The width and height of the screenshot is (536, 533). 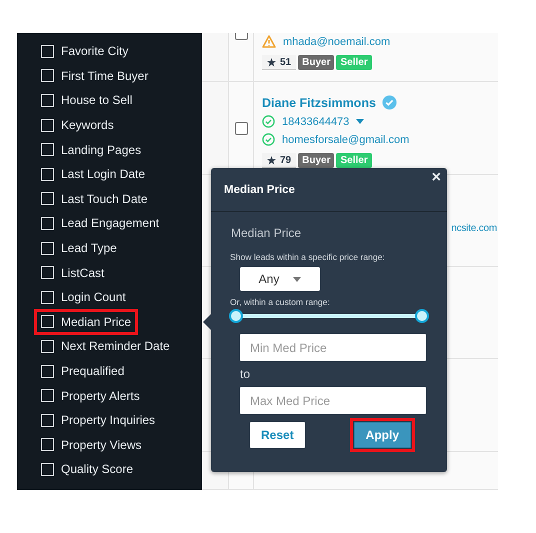 I want to click on score-value: 79, so click(x=286, y=160).